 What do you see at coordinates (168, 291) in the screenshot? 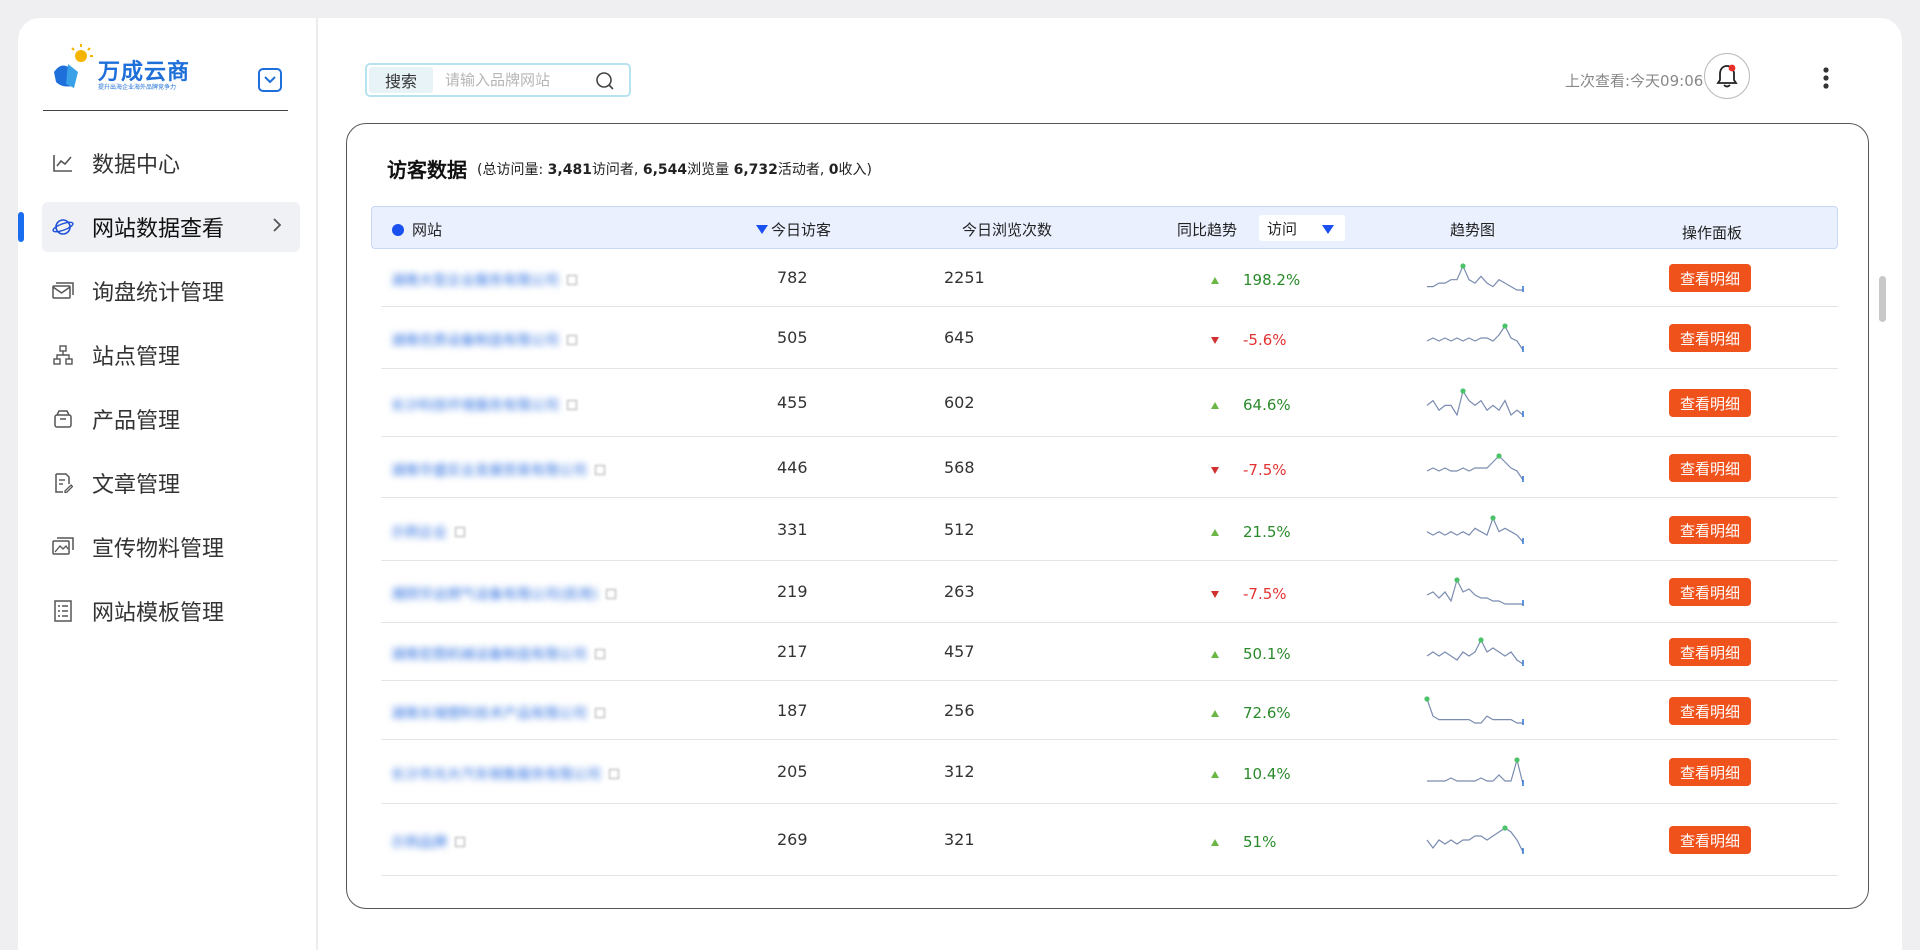
I see `sidebar-item-inquiry-stats: 询盘统计管理` at bounding box center [168, 291].